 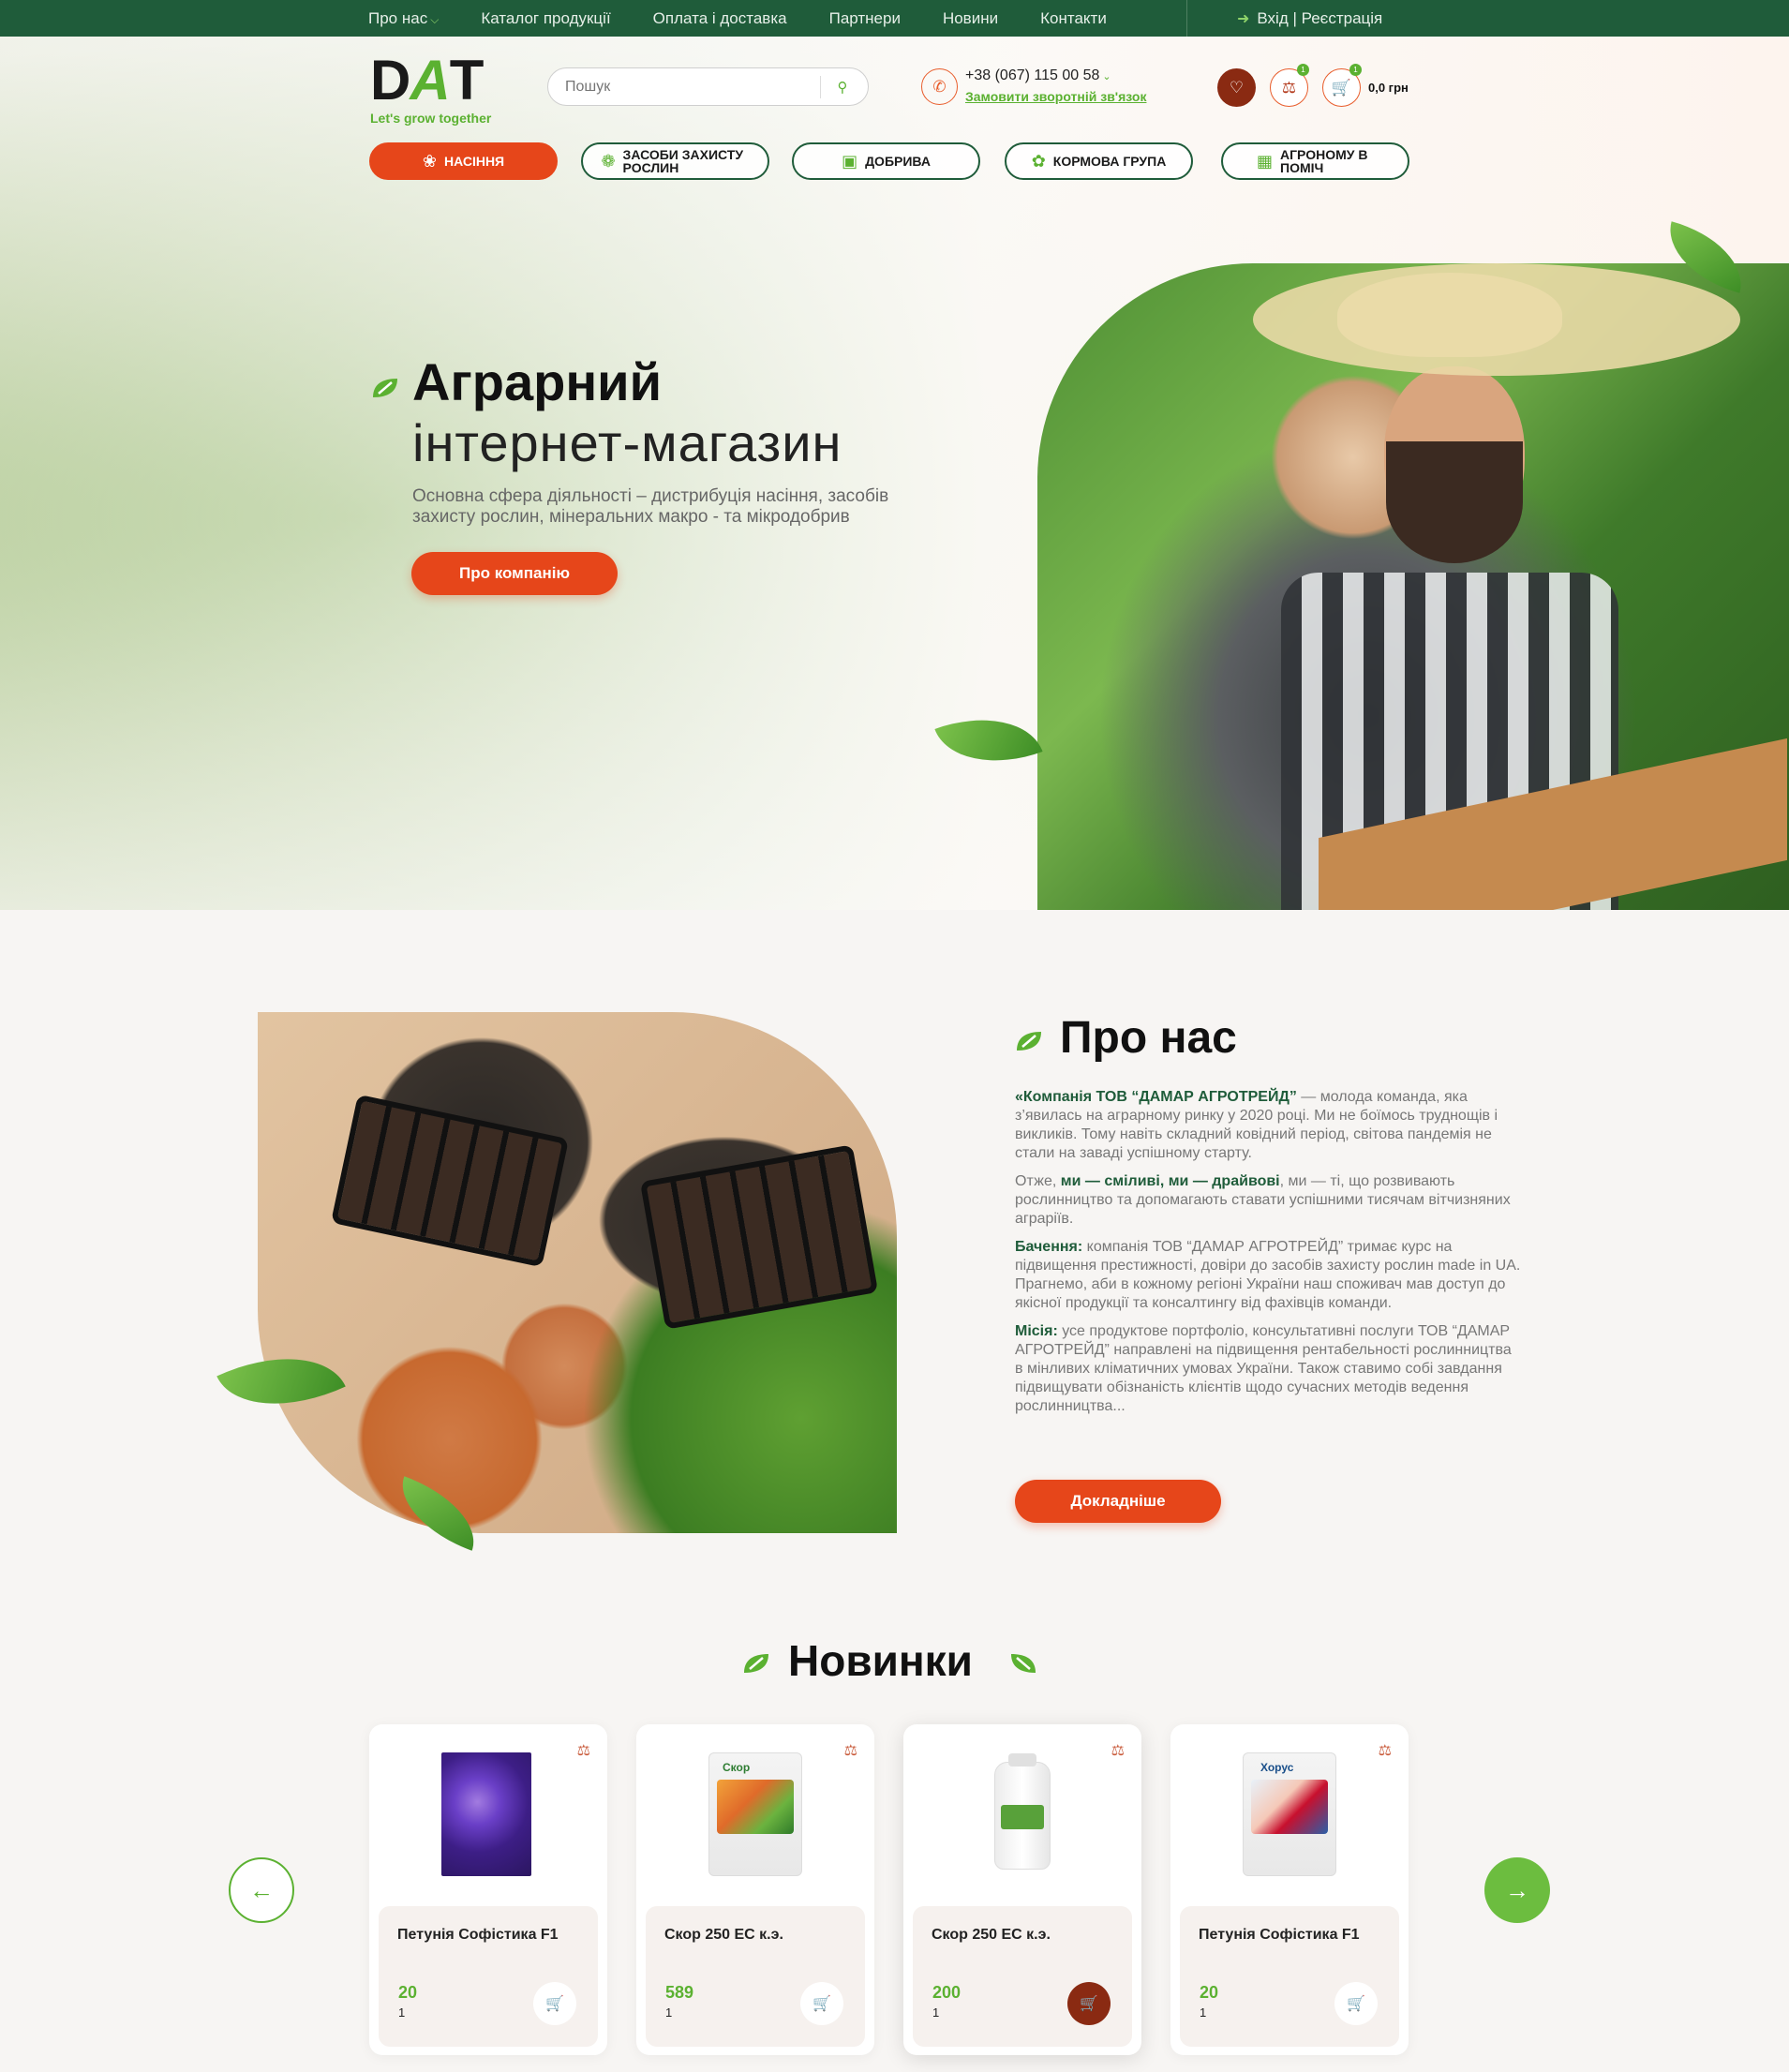 I want to click on product-info: Скор 250 ЕС к.э. 589 1 🛒, so click(x=756, y=1976).